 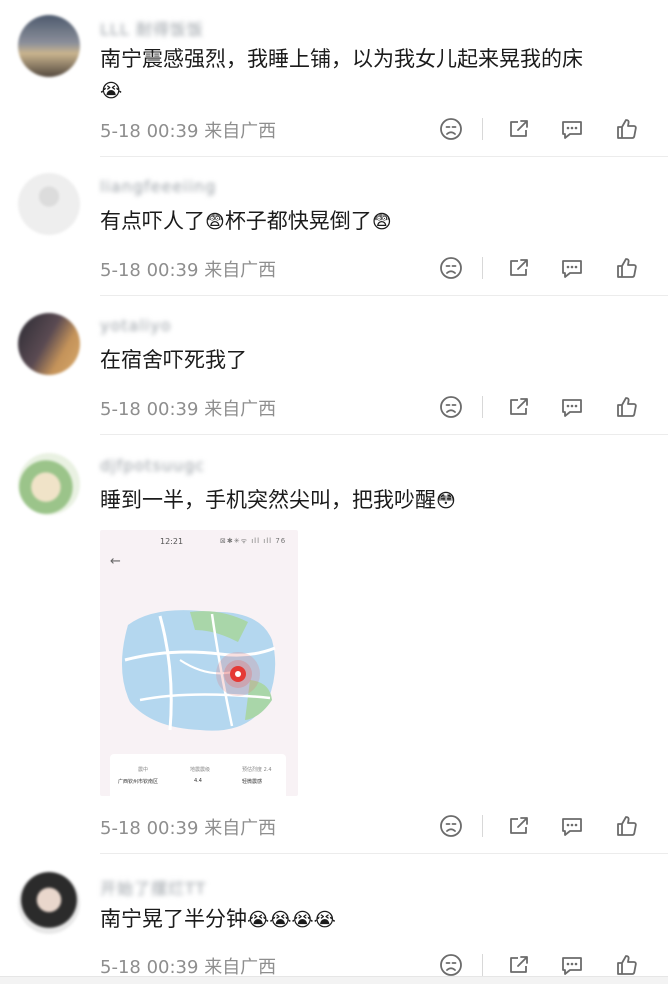 I want to click on comment-text: 南宁晃了半分钟😭😭😭😭, so click(x=375, y=920).